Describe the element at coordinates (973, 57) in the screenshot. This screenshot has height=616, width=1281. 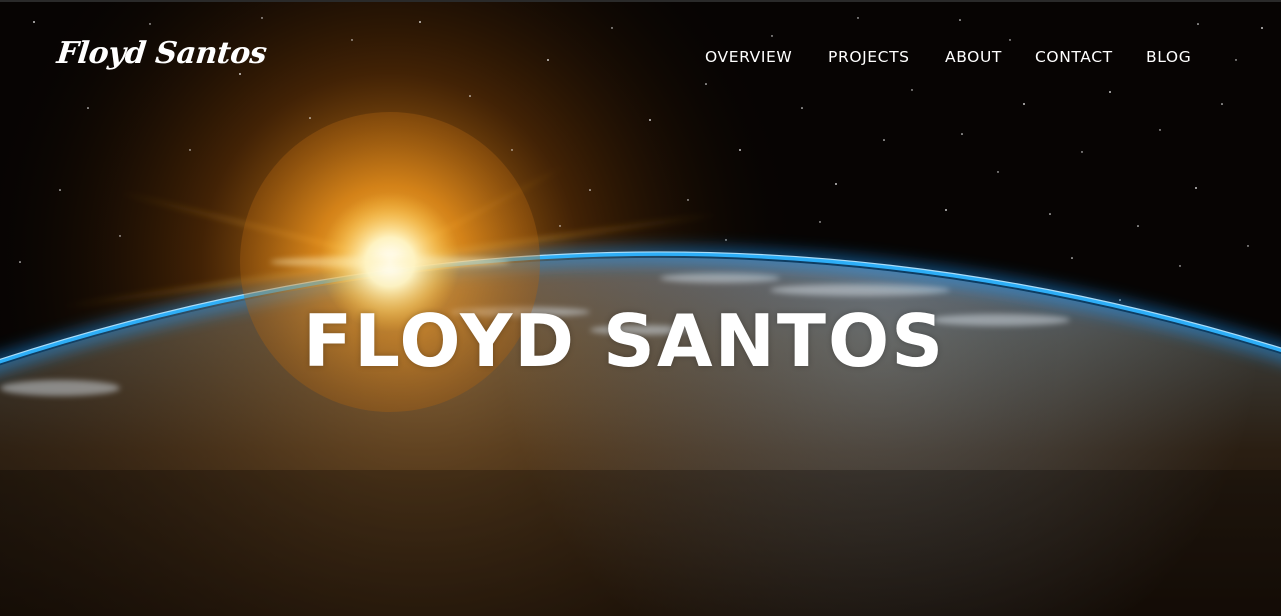
I see `nav-item-about: ABOUT` at that location.